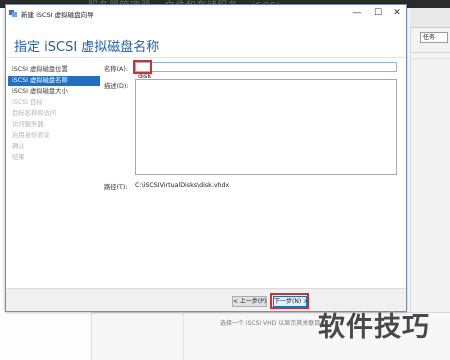 The image size is (450, 360). Describe the element at coordinates (270, 323) in the screenshot. I see `status-text: 选择一个 iSCSI VHD 以显示其关联目` at that location.